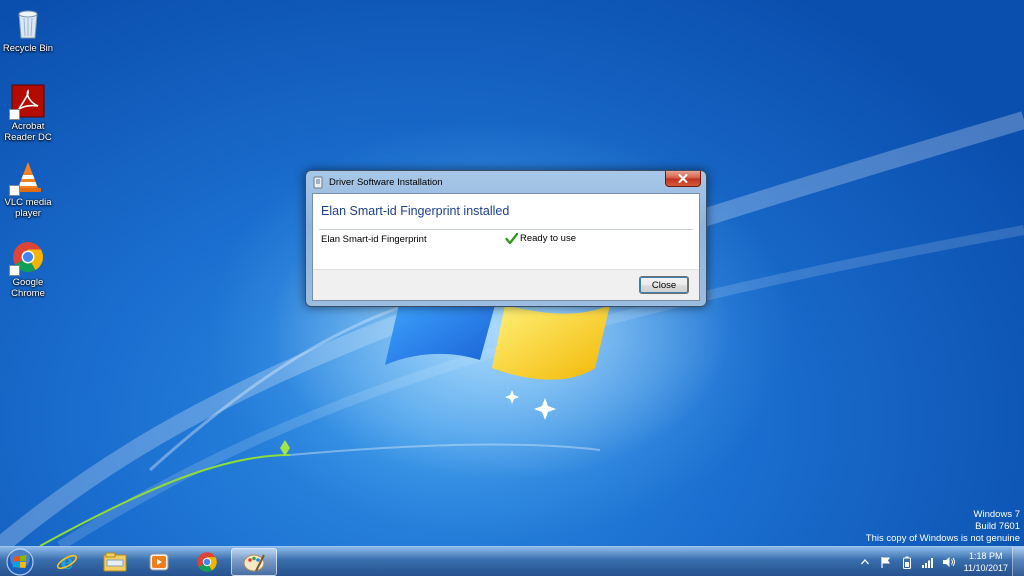 The width and height of the screenshot is (1024, 576). I want to click on acrobat-icon, so click(27, 102).